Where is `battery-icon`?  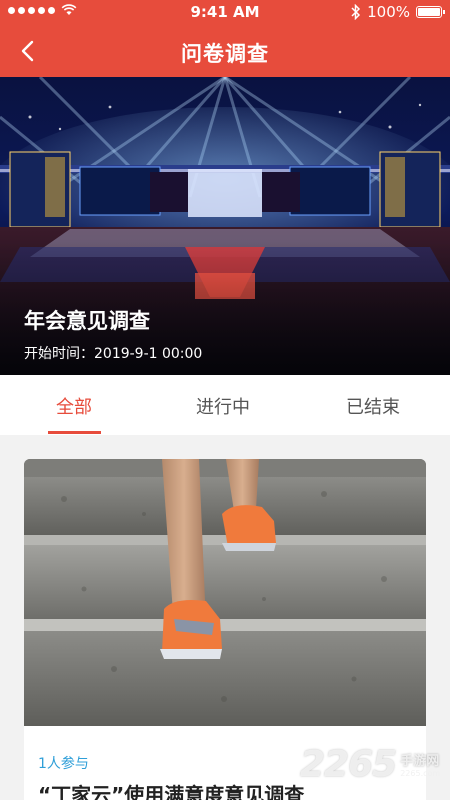
battery-icon is located at coordinates (430, 12).